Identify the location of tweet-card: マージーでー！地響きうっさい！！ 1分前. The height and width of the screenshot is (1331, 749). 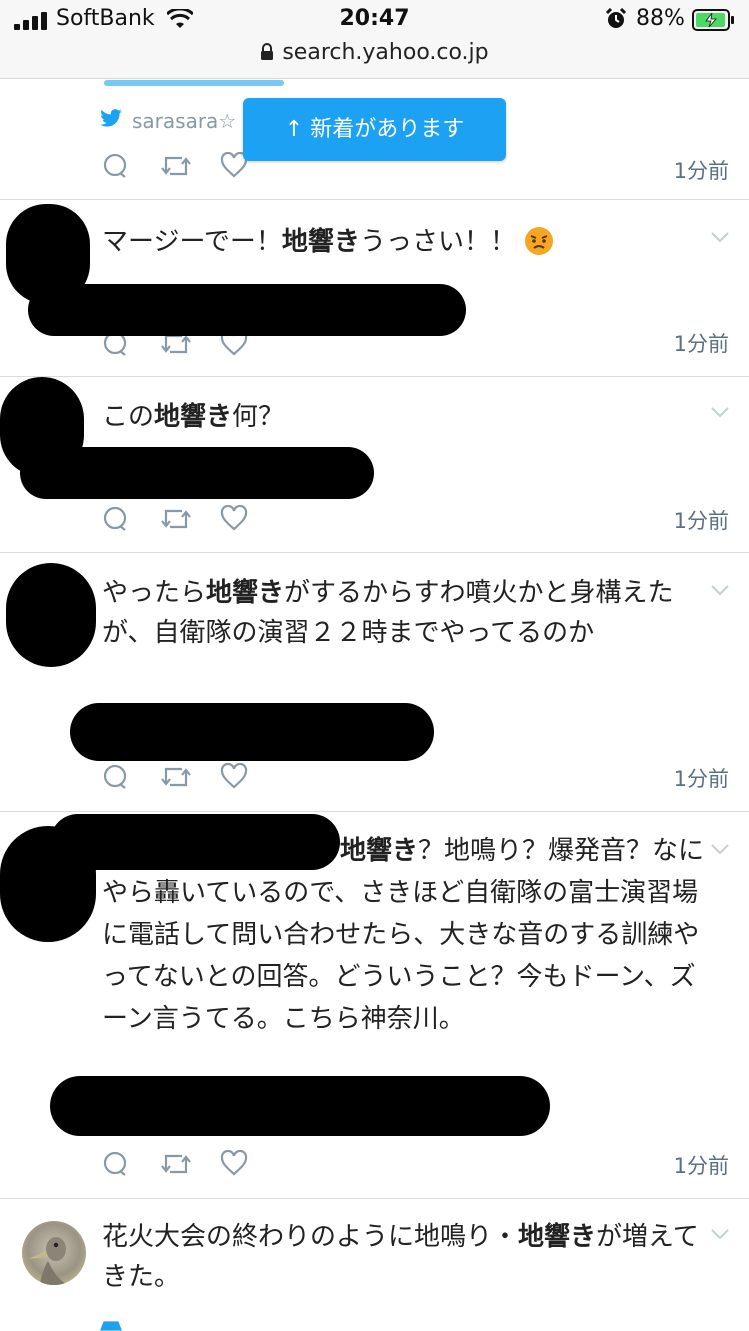
(374, 288).